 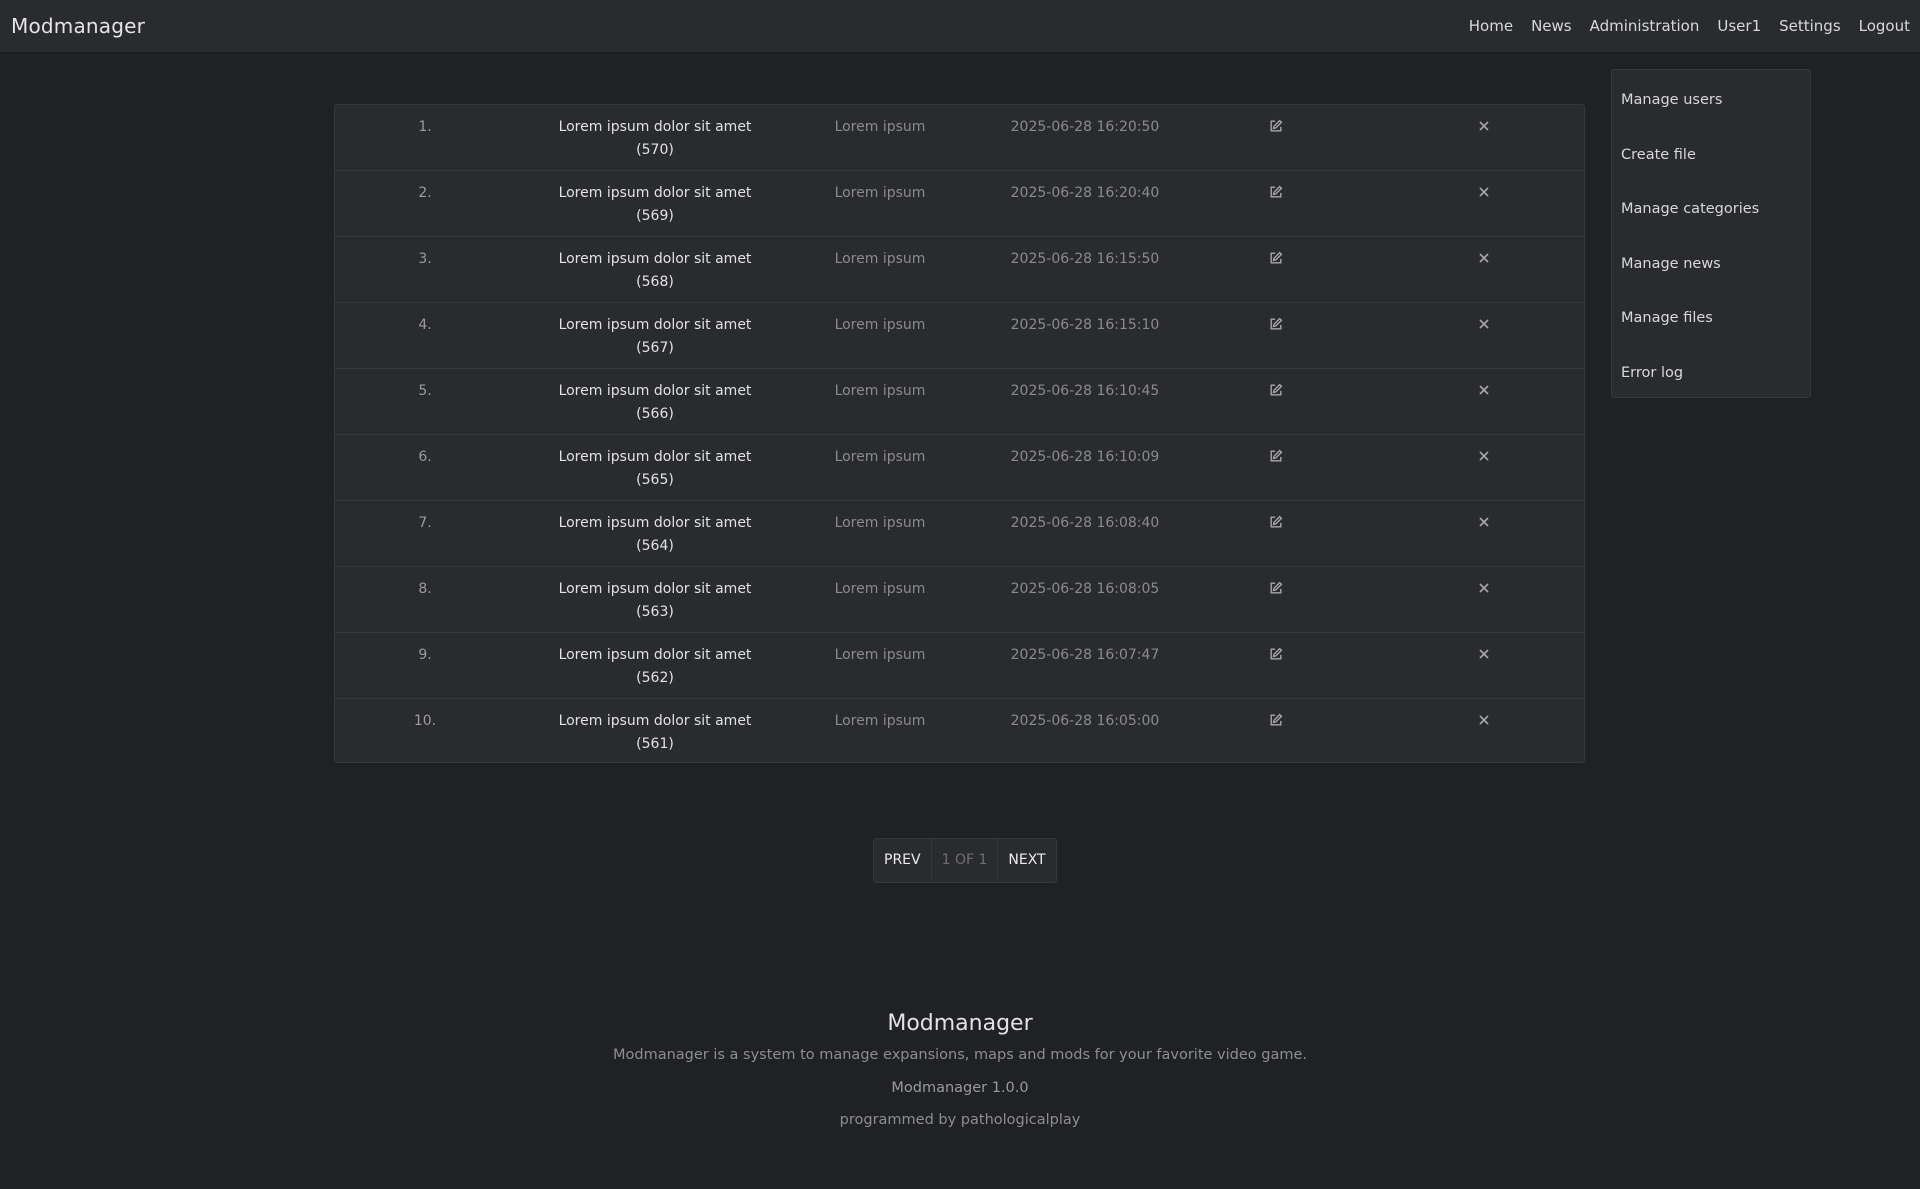 I want to click on file-id: (569), so click(x=655, y=216).